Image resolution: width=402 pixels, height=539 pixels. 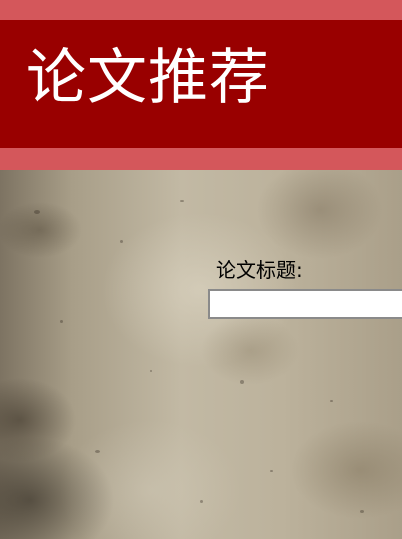 What do you see at coordinates (148, 78) in the screenshot?
I see `page-title: 论文推荐` at bounding box center [148, 78].